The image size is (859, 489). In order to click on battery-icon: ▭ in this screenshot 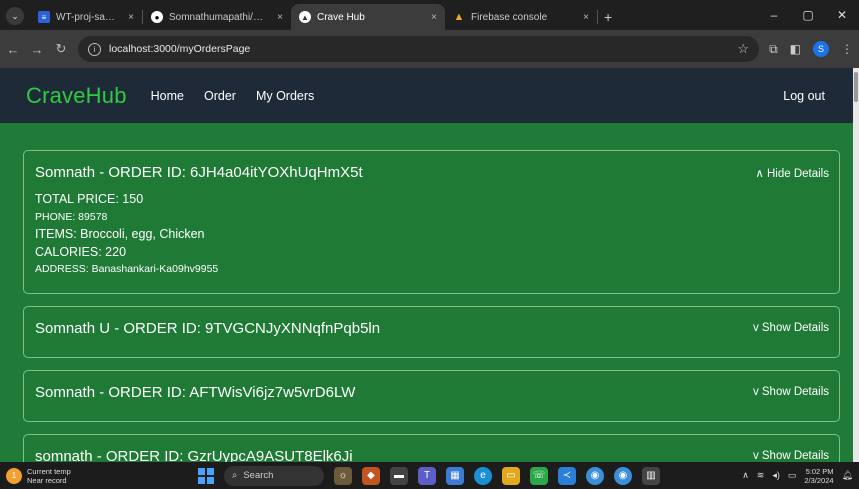, I will do `click(792, 475)`.